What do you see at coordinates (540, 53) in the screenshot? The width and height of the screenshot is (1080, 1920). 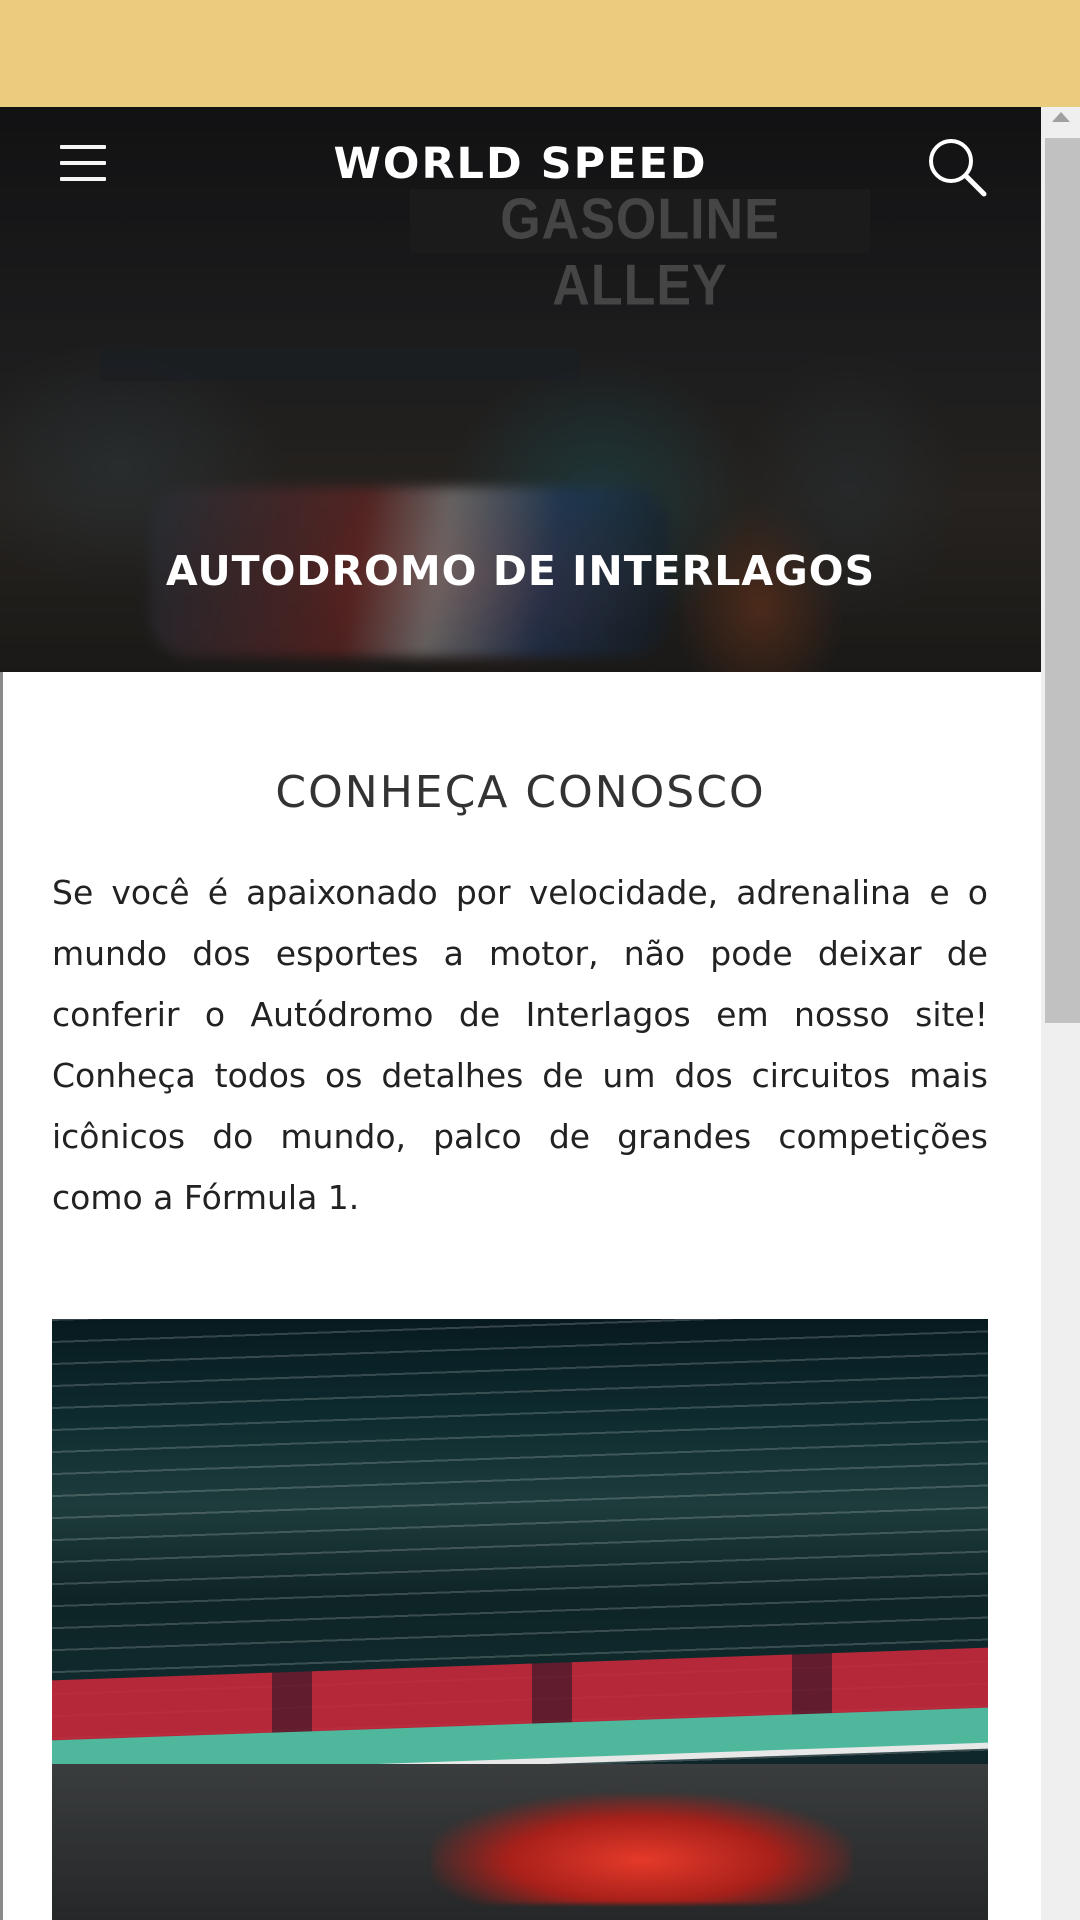 I see `status-bar` at bounding box center [540, 53].